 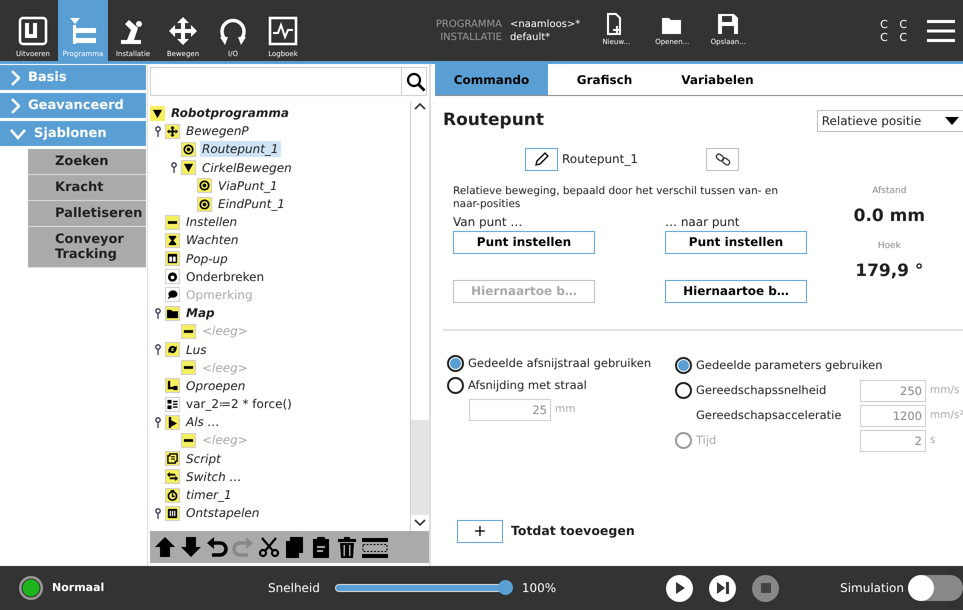 I want to click on sidebar-subitem: Zoeken, so click(x=87, y=162).